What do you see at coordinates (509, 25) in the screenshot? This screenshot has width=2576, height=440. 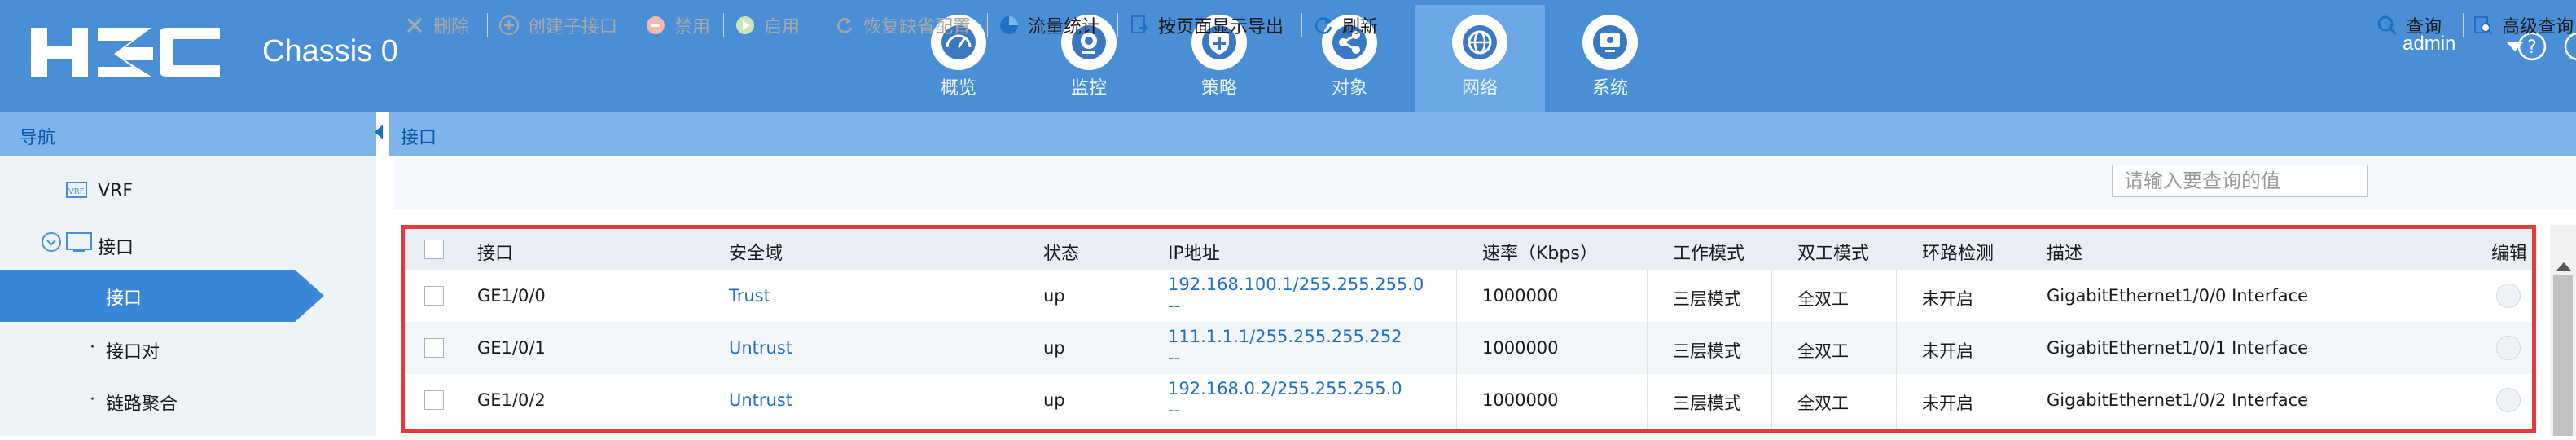 I see `add-circle-icon` at bounding box center [509, 25].